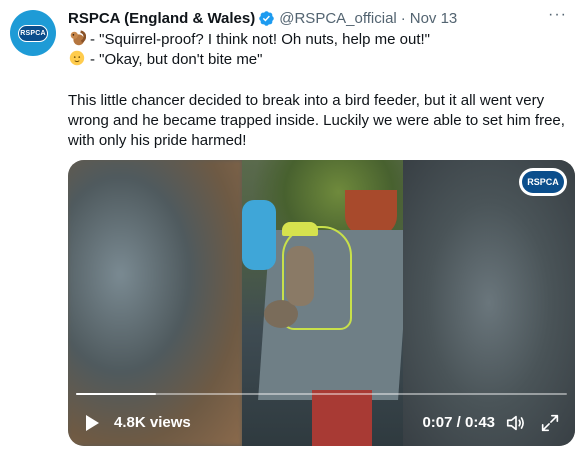 The height and width of the screenshot is (453, 581). What do you see at coordinates (321, 423) in the screenshot?
I see `video-controls: 4.8K views 0:07 / 0:43` at bounding box center [321, 423].